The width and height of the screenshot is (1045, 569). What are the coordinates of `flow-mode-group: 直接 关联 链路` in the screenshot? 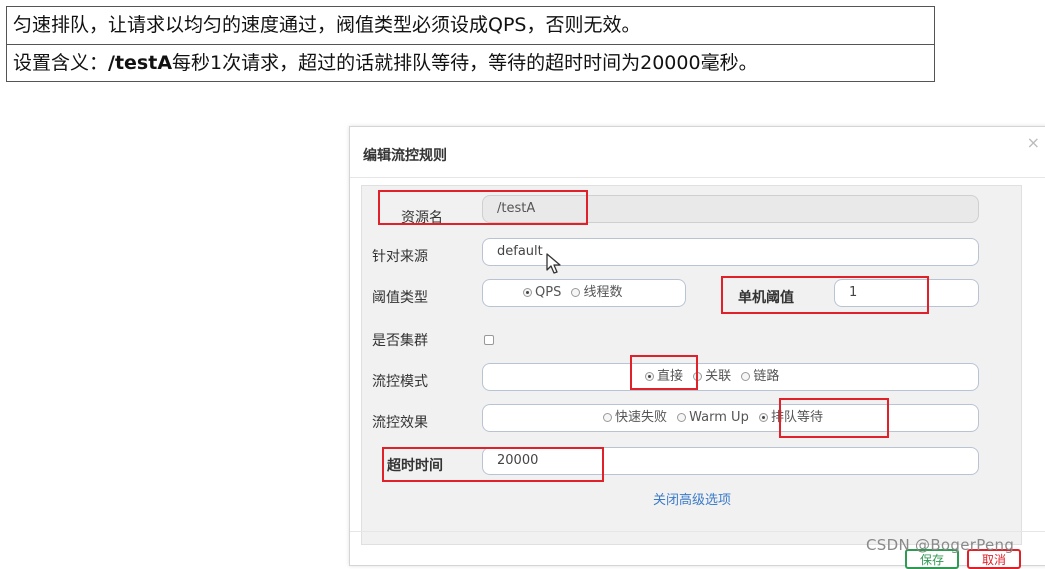 It's located at (730, 377).